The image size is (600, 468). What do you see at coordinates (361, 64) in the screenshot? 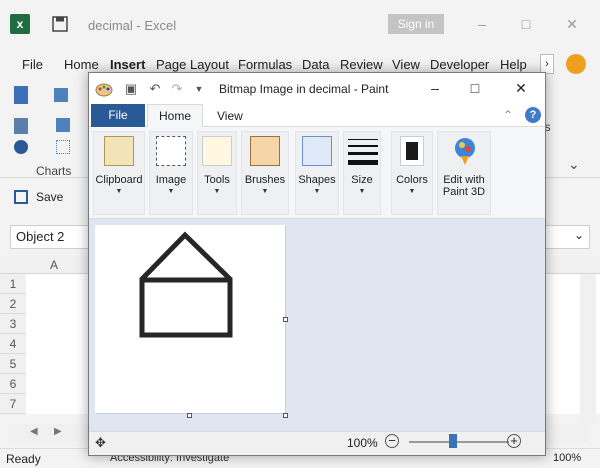
I see `excel-menu-review: Review` at bounding box center [361, 64].